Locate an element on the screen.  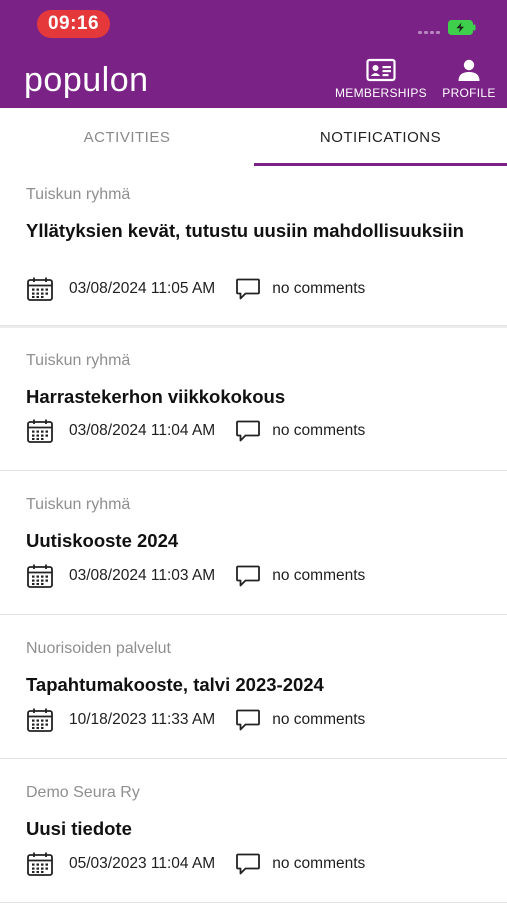
app-header: 09:16 populon MEMBERSHIPS PROFILE is located at coordinates (253, 54).